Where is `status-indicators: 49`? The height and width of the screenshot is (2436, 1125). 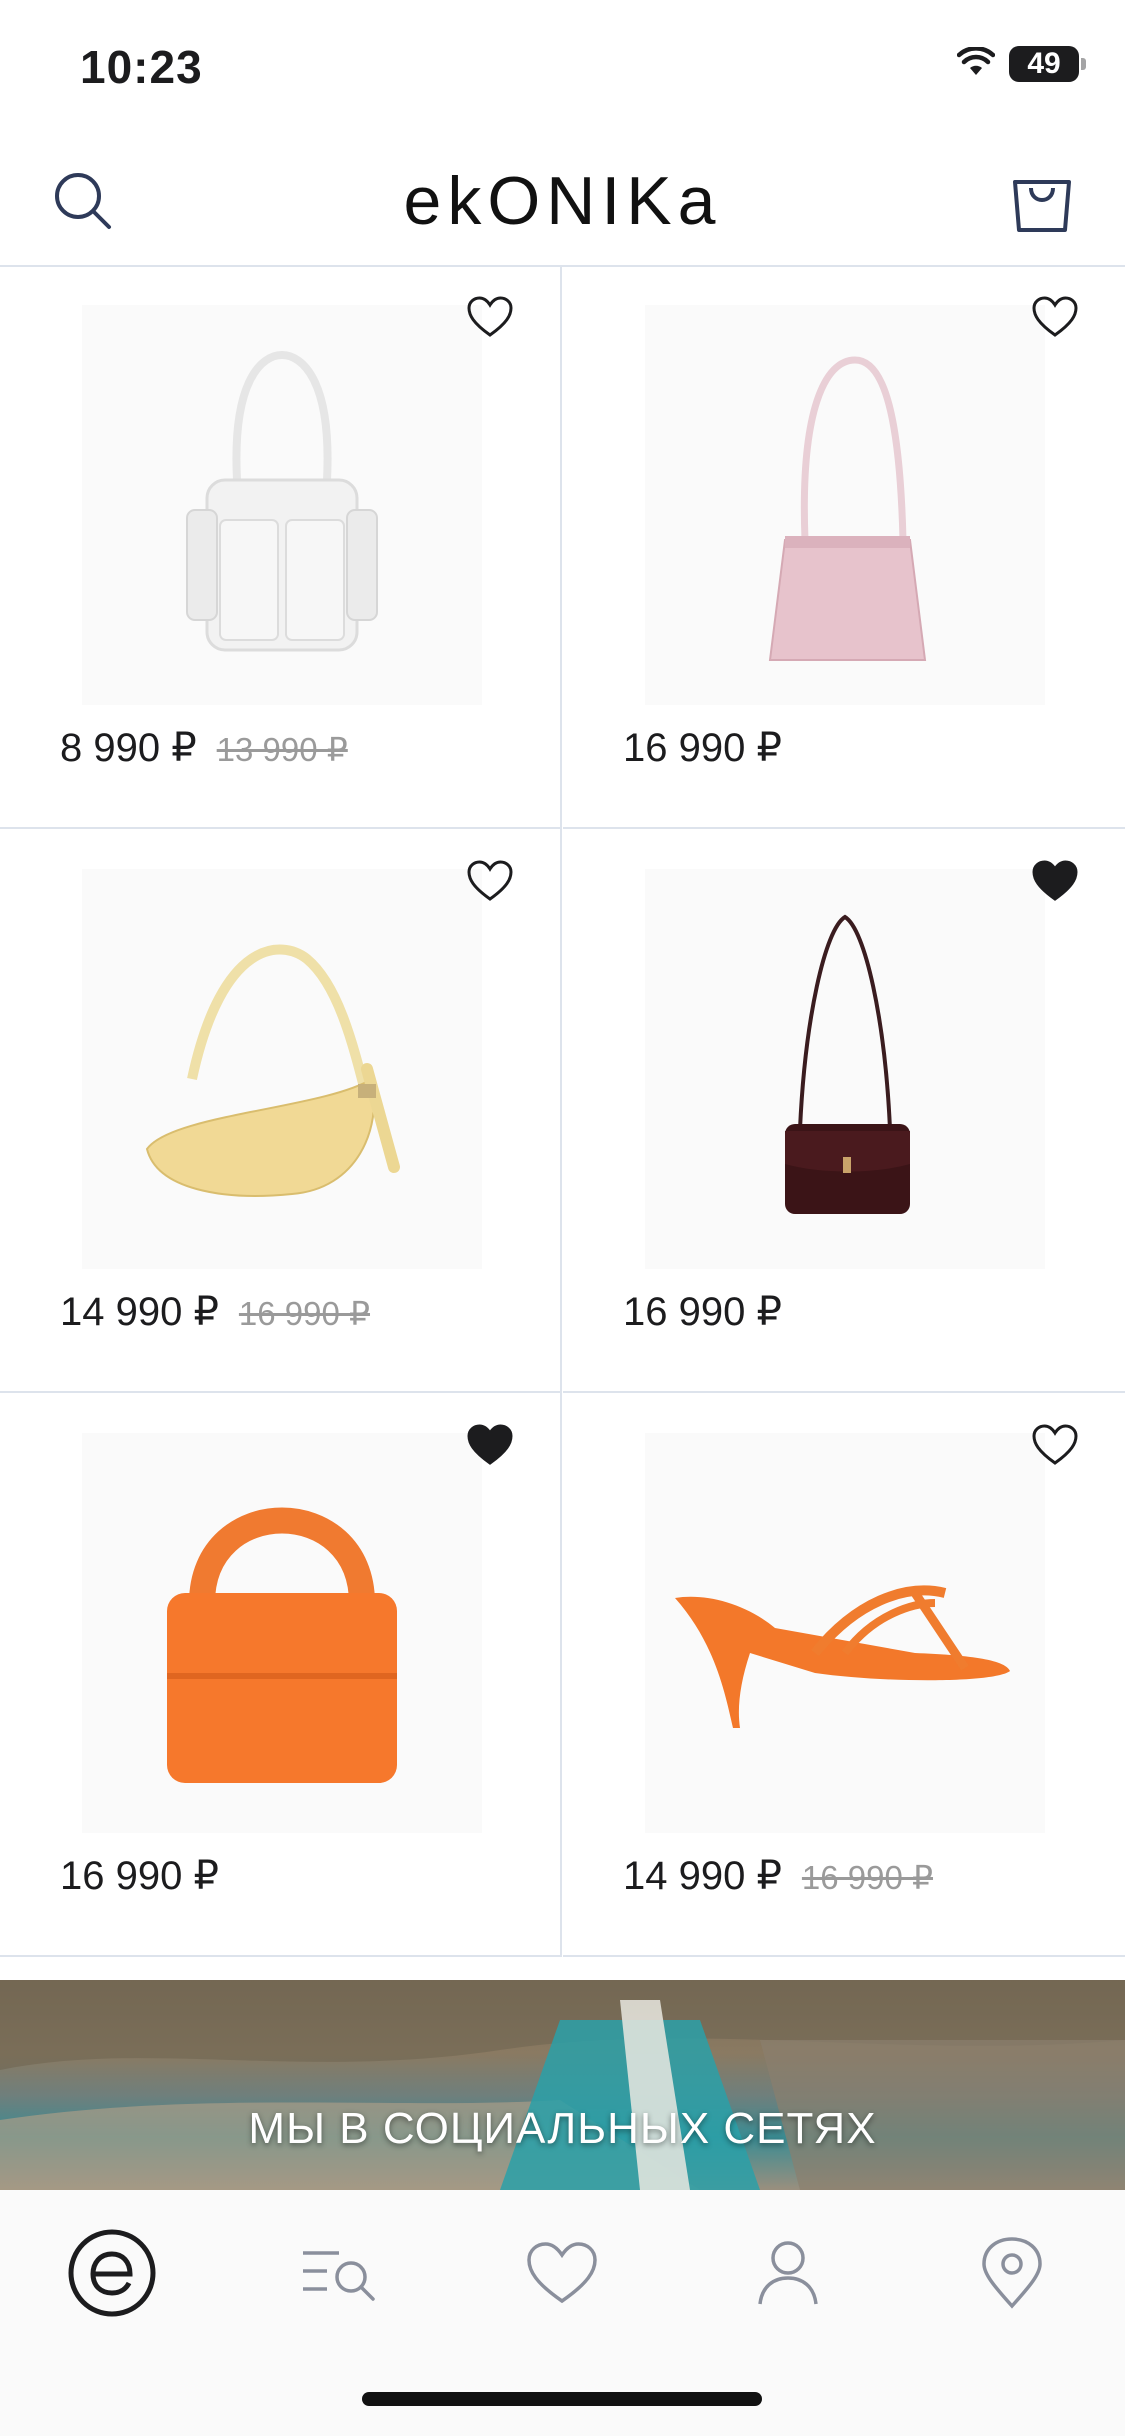
status-indicators: 49 is located at coordinates (1021, 63).